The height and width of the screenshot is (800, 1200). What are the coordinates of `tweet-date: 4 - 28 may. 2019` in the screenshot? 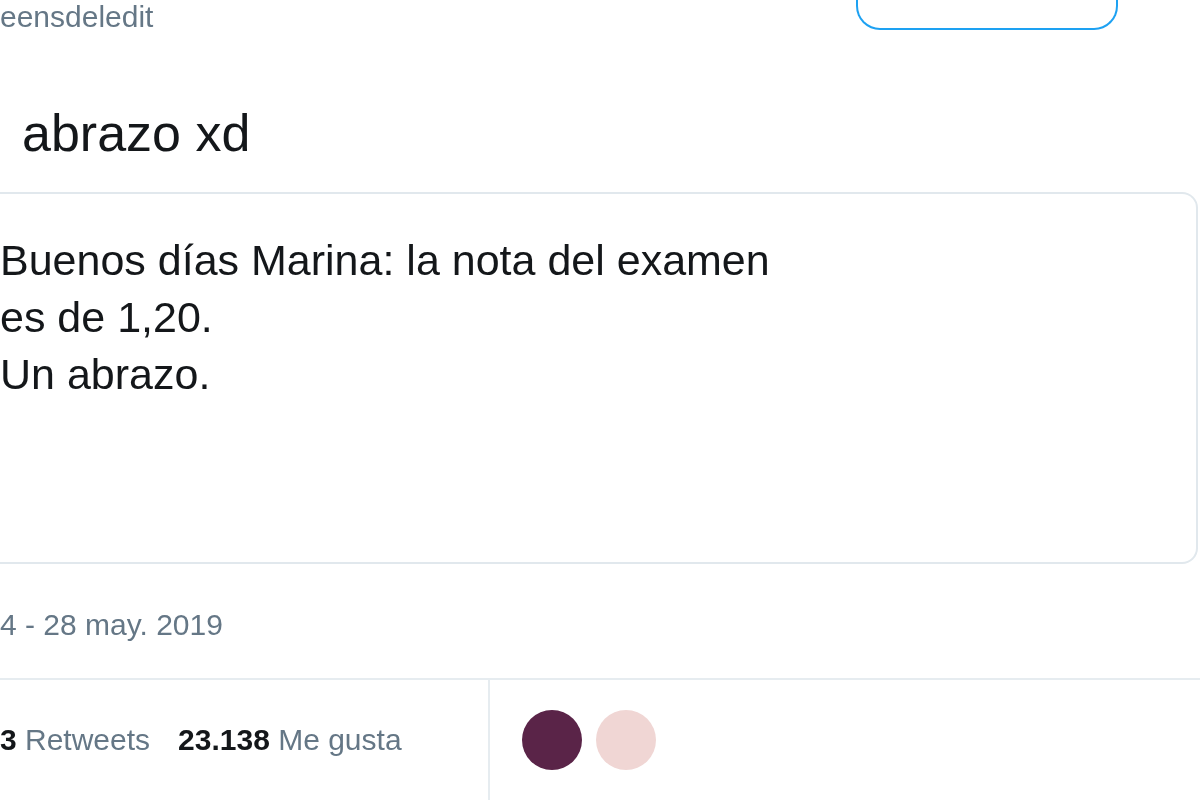 It's located at (112, 625).